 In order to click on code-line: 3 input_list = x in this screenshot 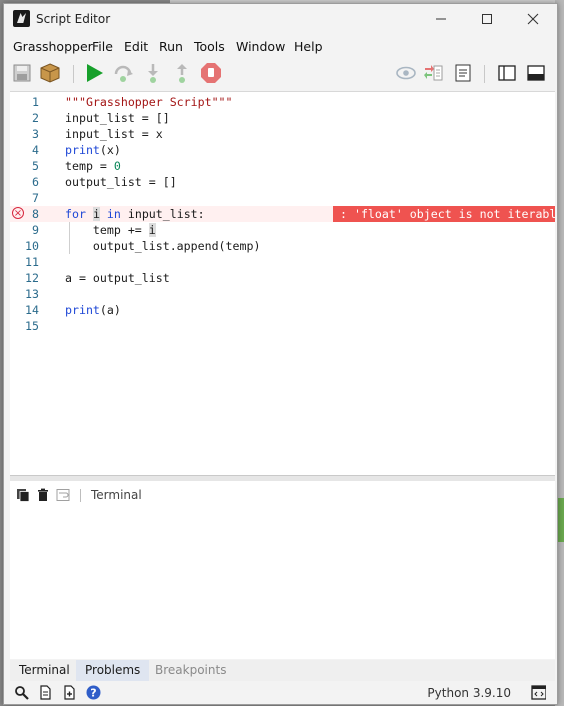, I will do `click(282, 134)`.